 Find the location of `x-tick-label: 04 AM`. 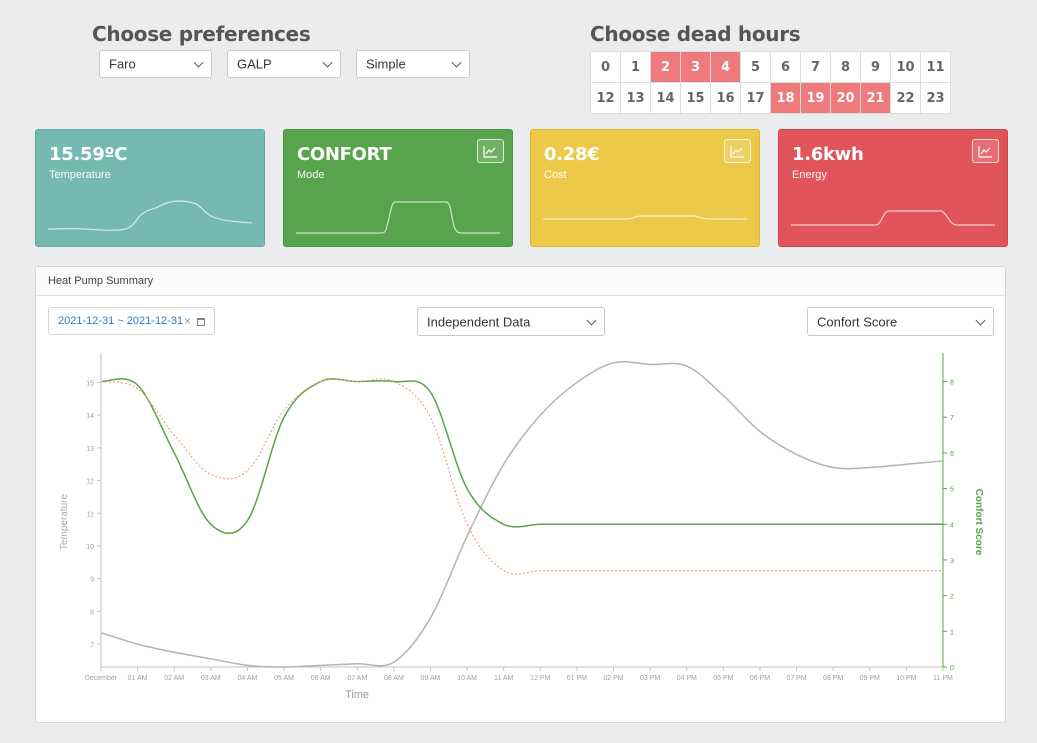

x-tick-label: 04 AM is located at coordinates (248, 678).